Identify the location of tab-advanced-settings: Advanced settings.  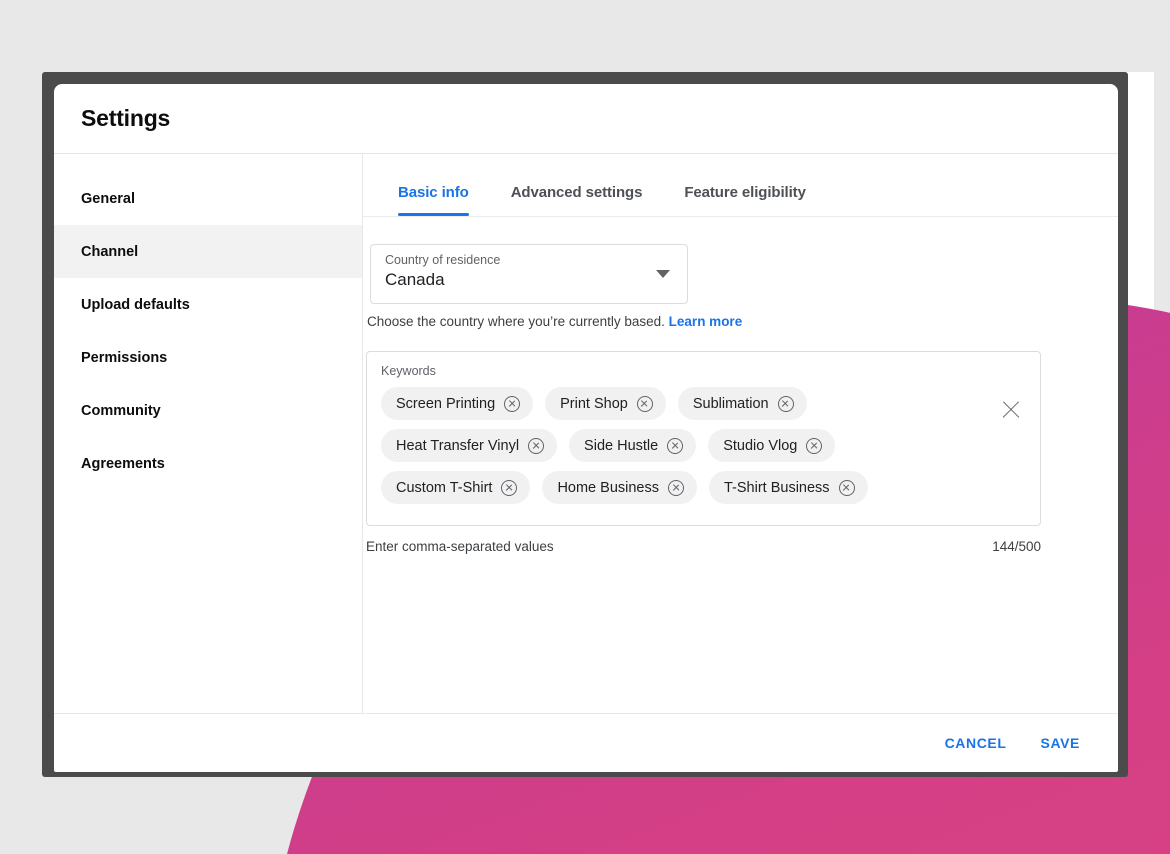
(577, 200).